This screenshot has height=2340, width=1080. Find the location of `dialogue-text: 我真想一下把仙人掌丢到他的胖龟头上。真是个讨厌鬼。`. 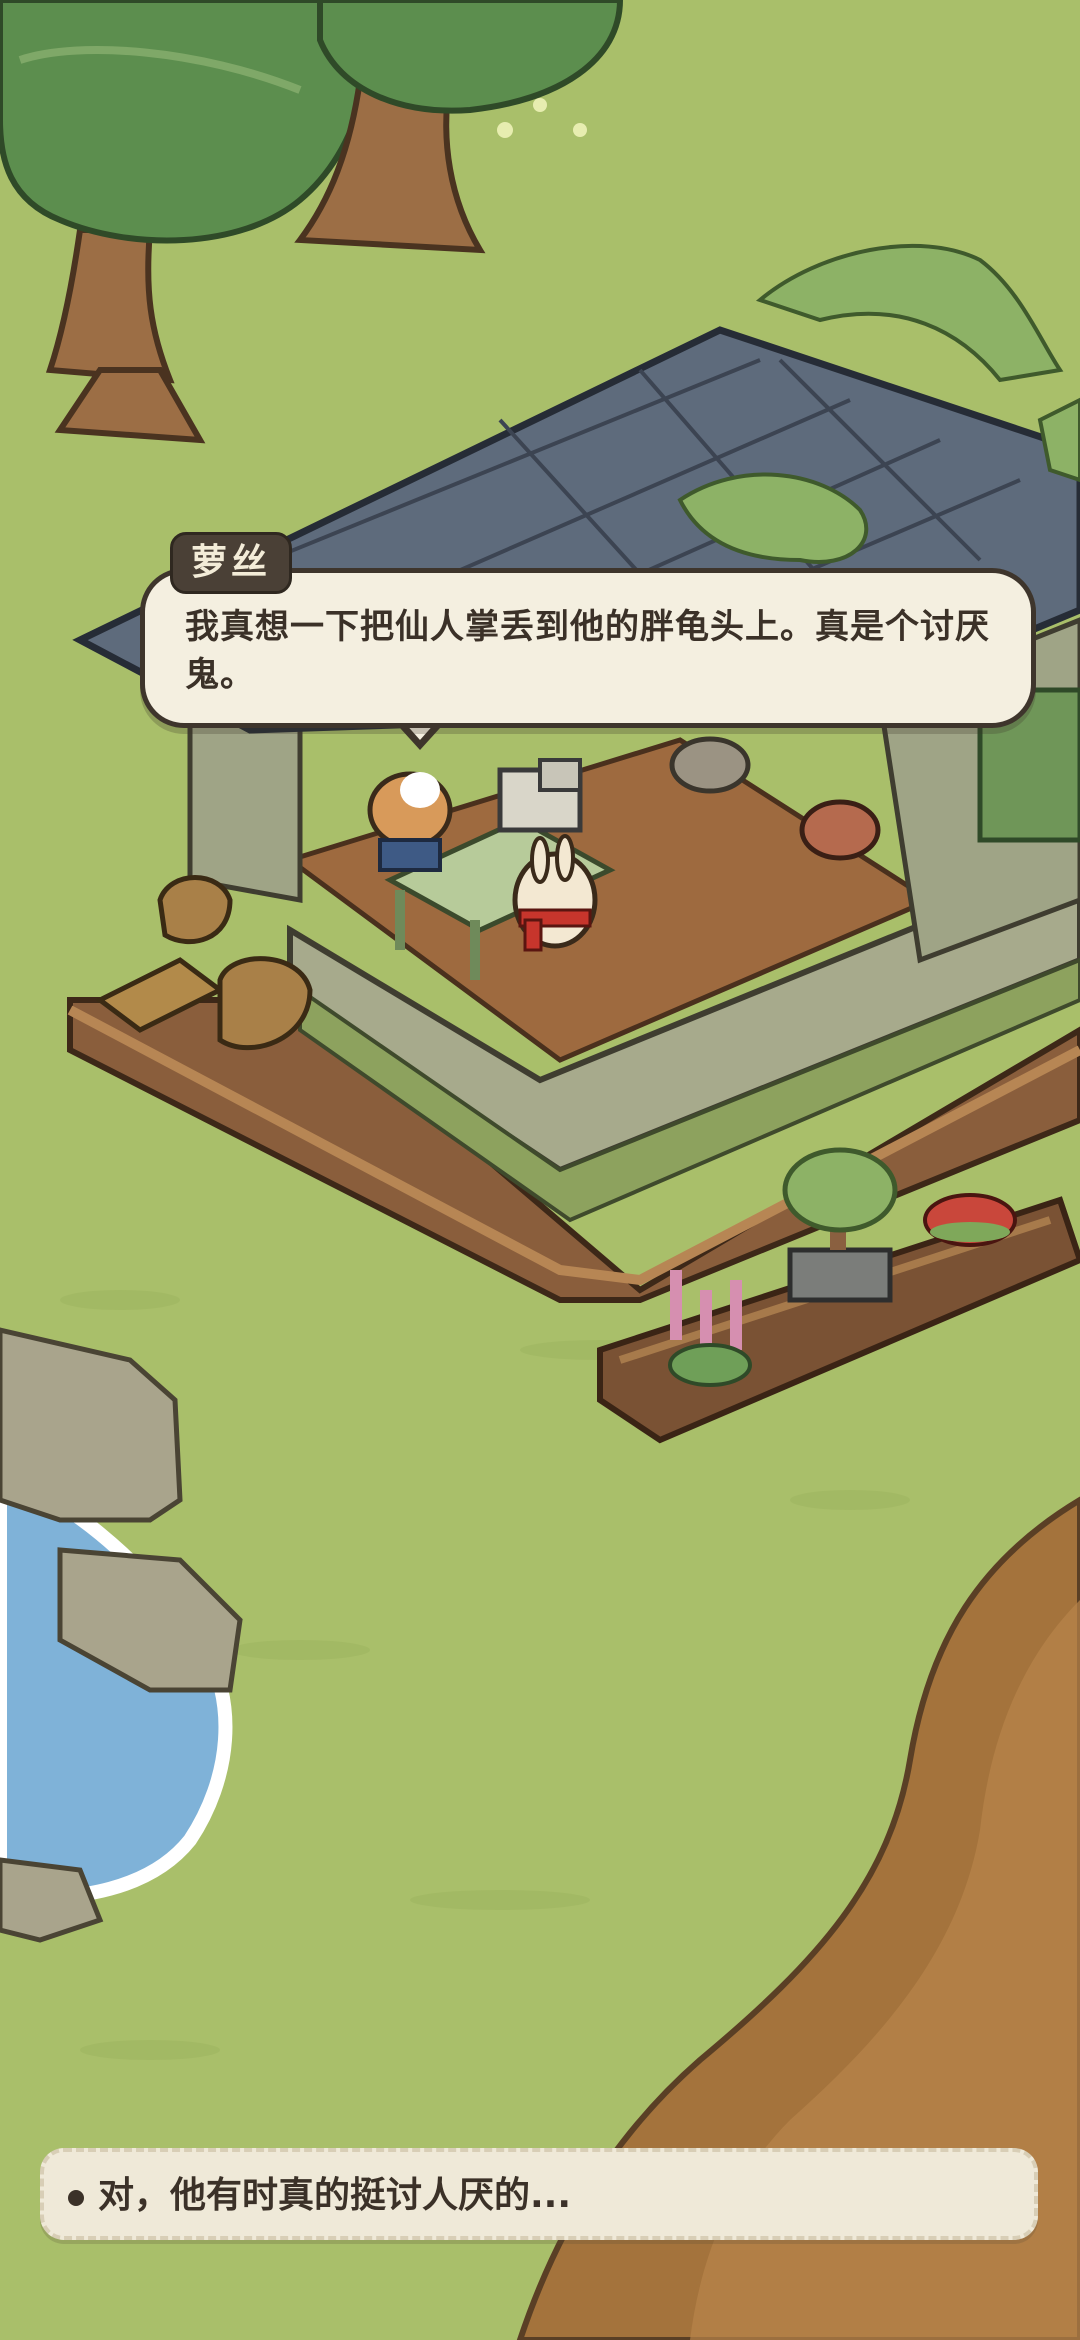

dialogue-text: 我真想一下把仙人掌丢到他的胖龟头上。真是个讨厌鬼。 is located at coordinates (587, 651).